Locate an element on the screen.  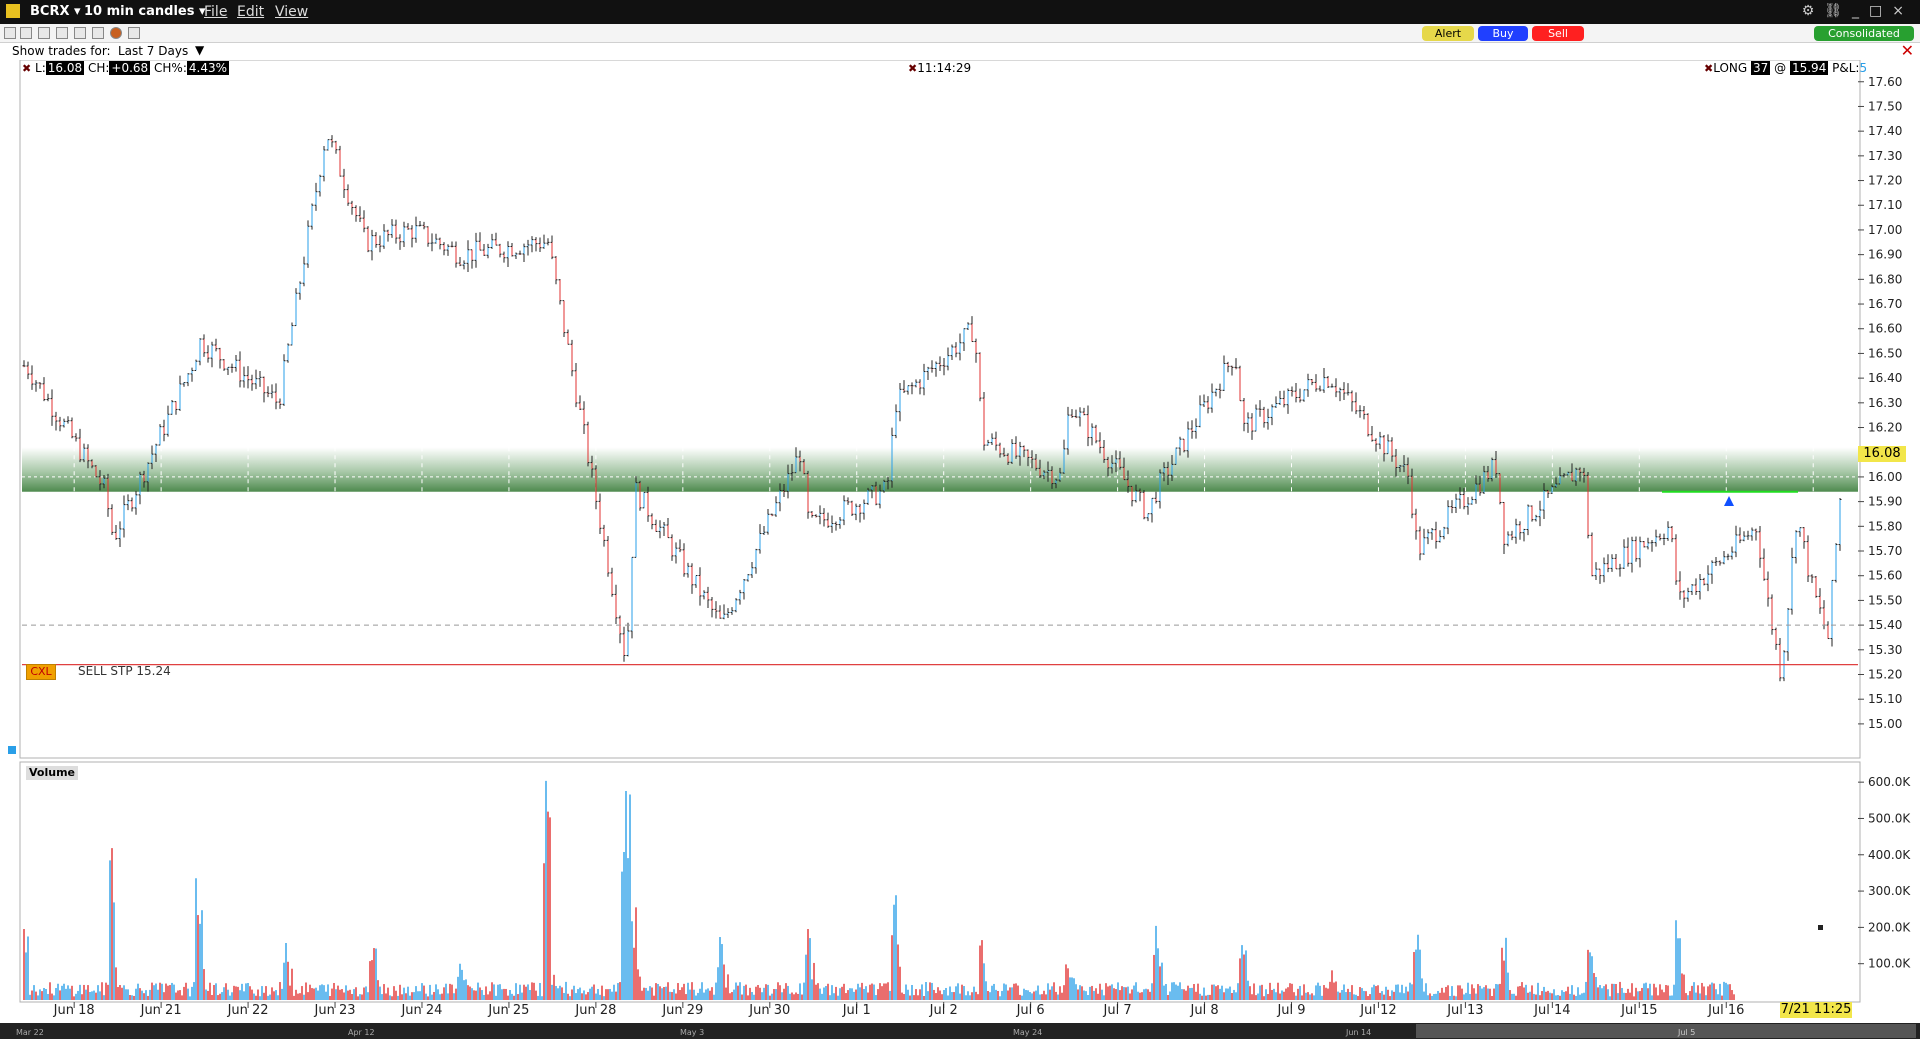
y-tick-label: 15.20 is located at coordinates (1885, 674).